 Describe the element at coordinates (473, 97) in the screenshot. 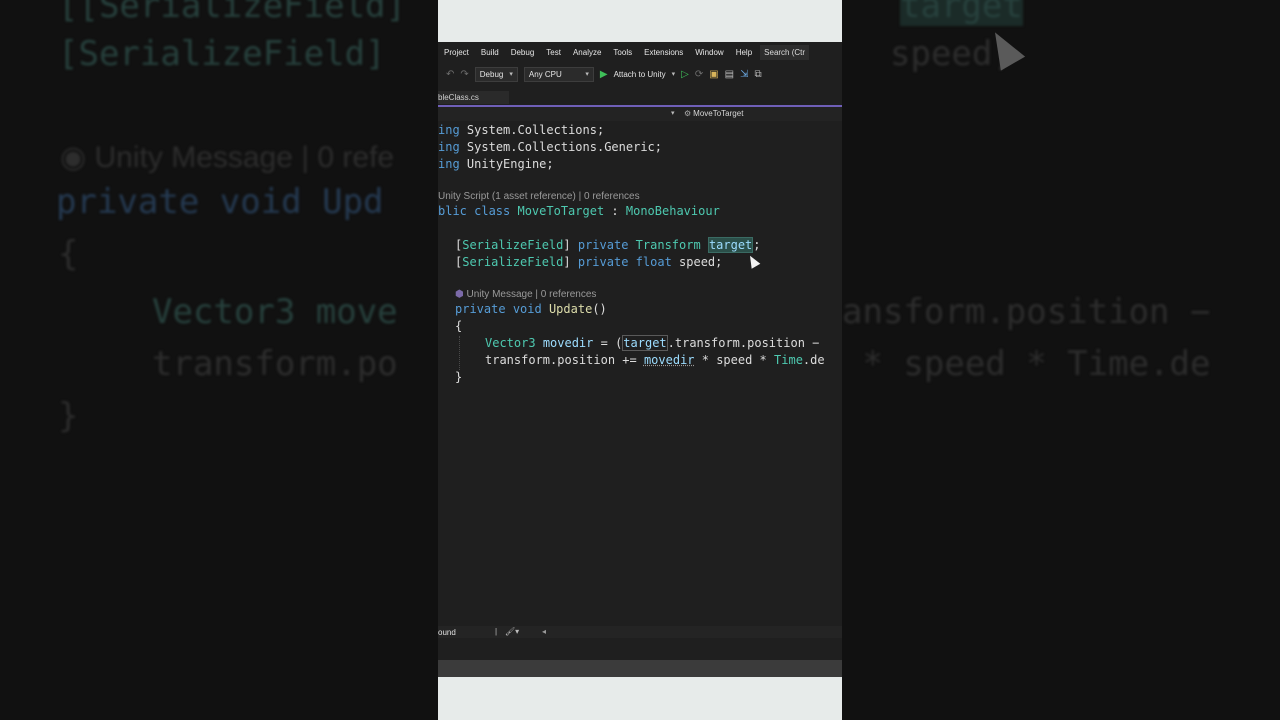

I see `tab-file: bleClass.cs` at that location.